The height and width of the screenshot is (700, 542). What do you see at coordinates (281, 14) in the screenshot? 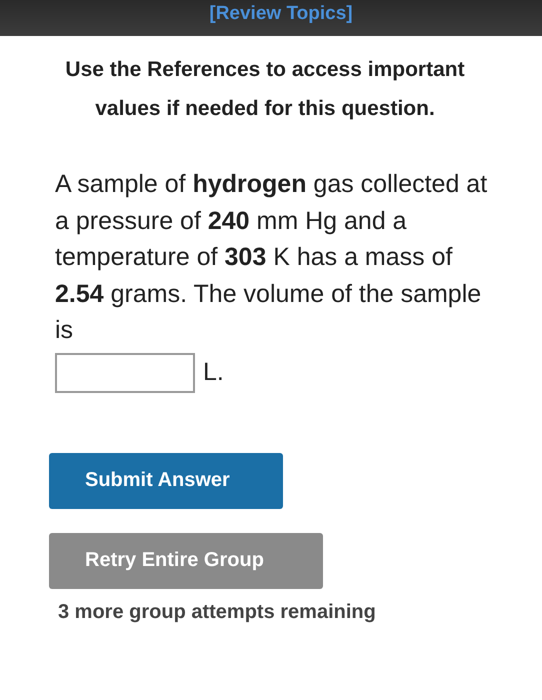
I see `review-topics-link: [Review Topics]` at bounding box center [281, 14].